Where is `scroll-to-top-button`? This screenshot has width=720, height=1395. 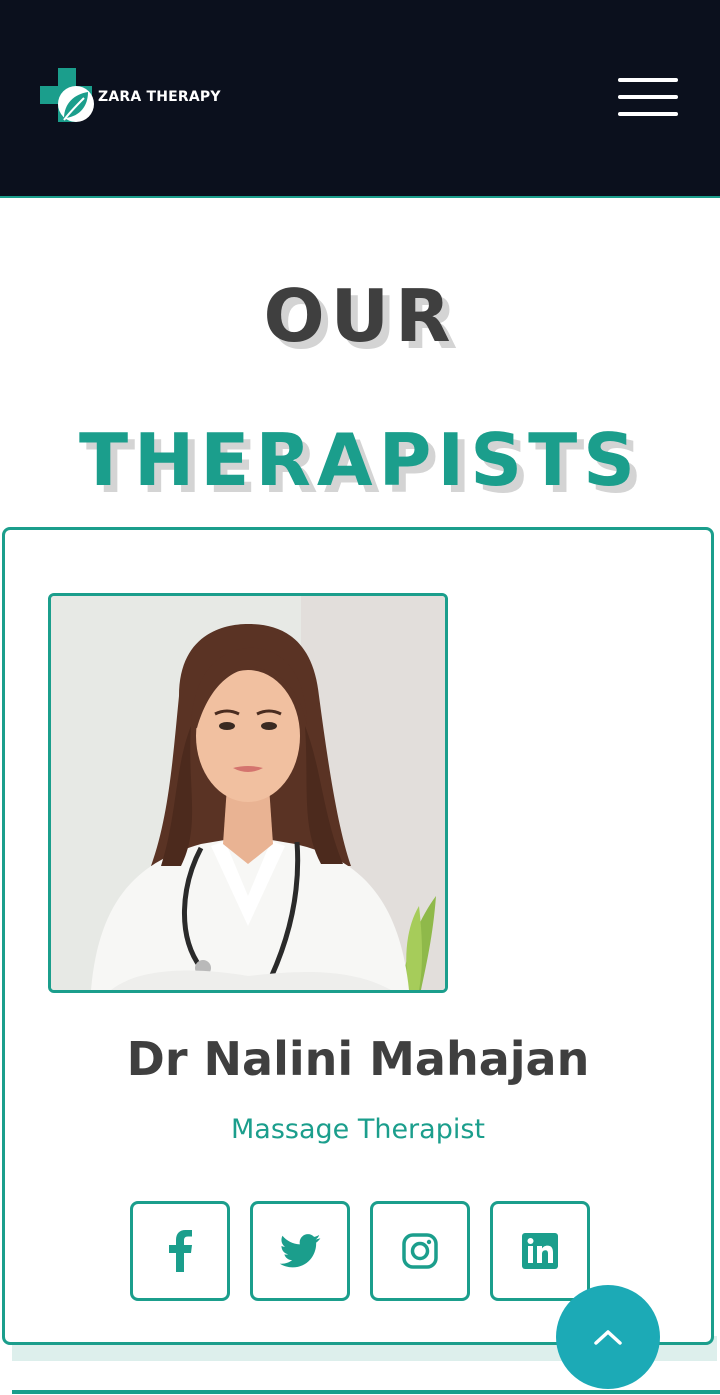 scroll-to-top-button is located at coordinates (608, 1337).